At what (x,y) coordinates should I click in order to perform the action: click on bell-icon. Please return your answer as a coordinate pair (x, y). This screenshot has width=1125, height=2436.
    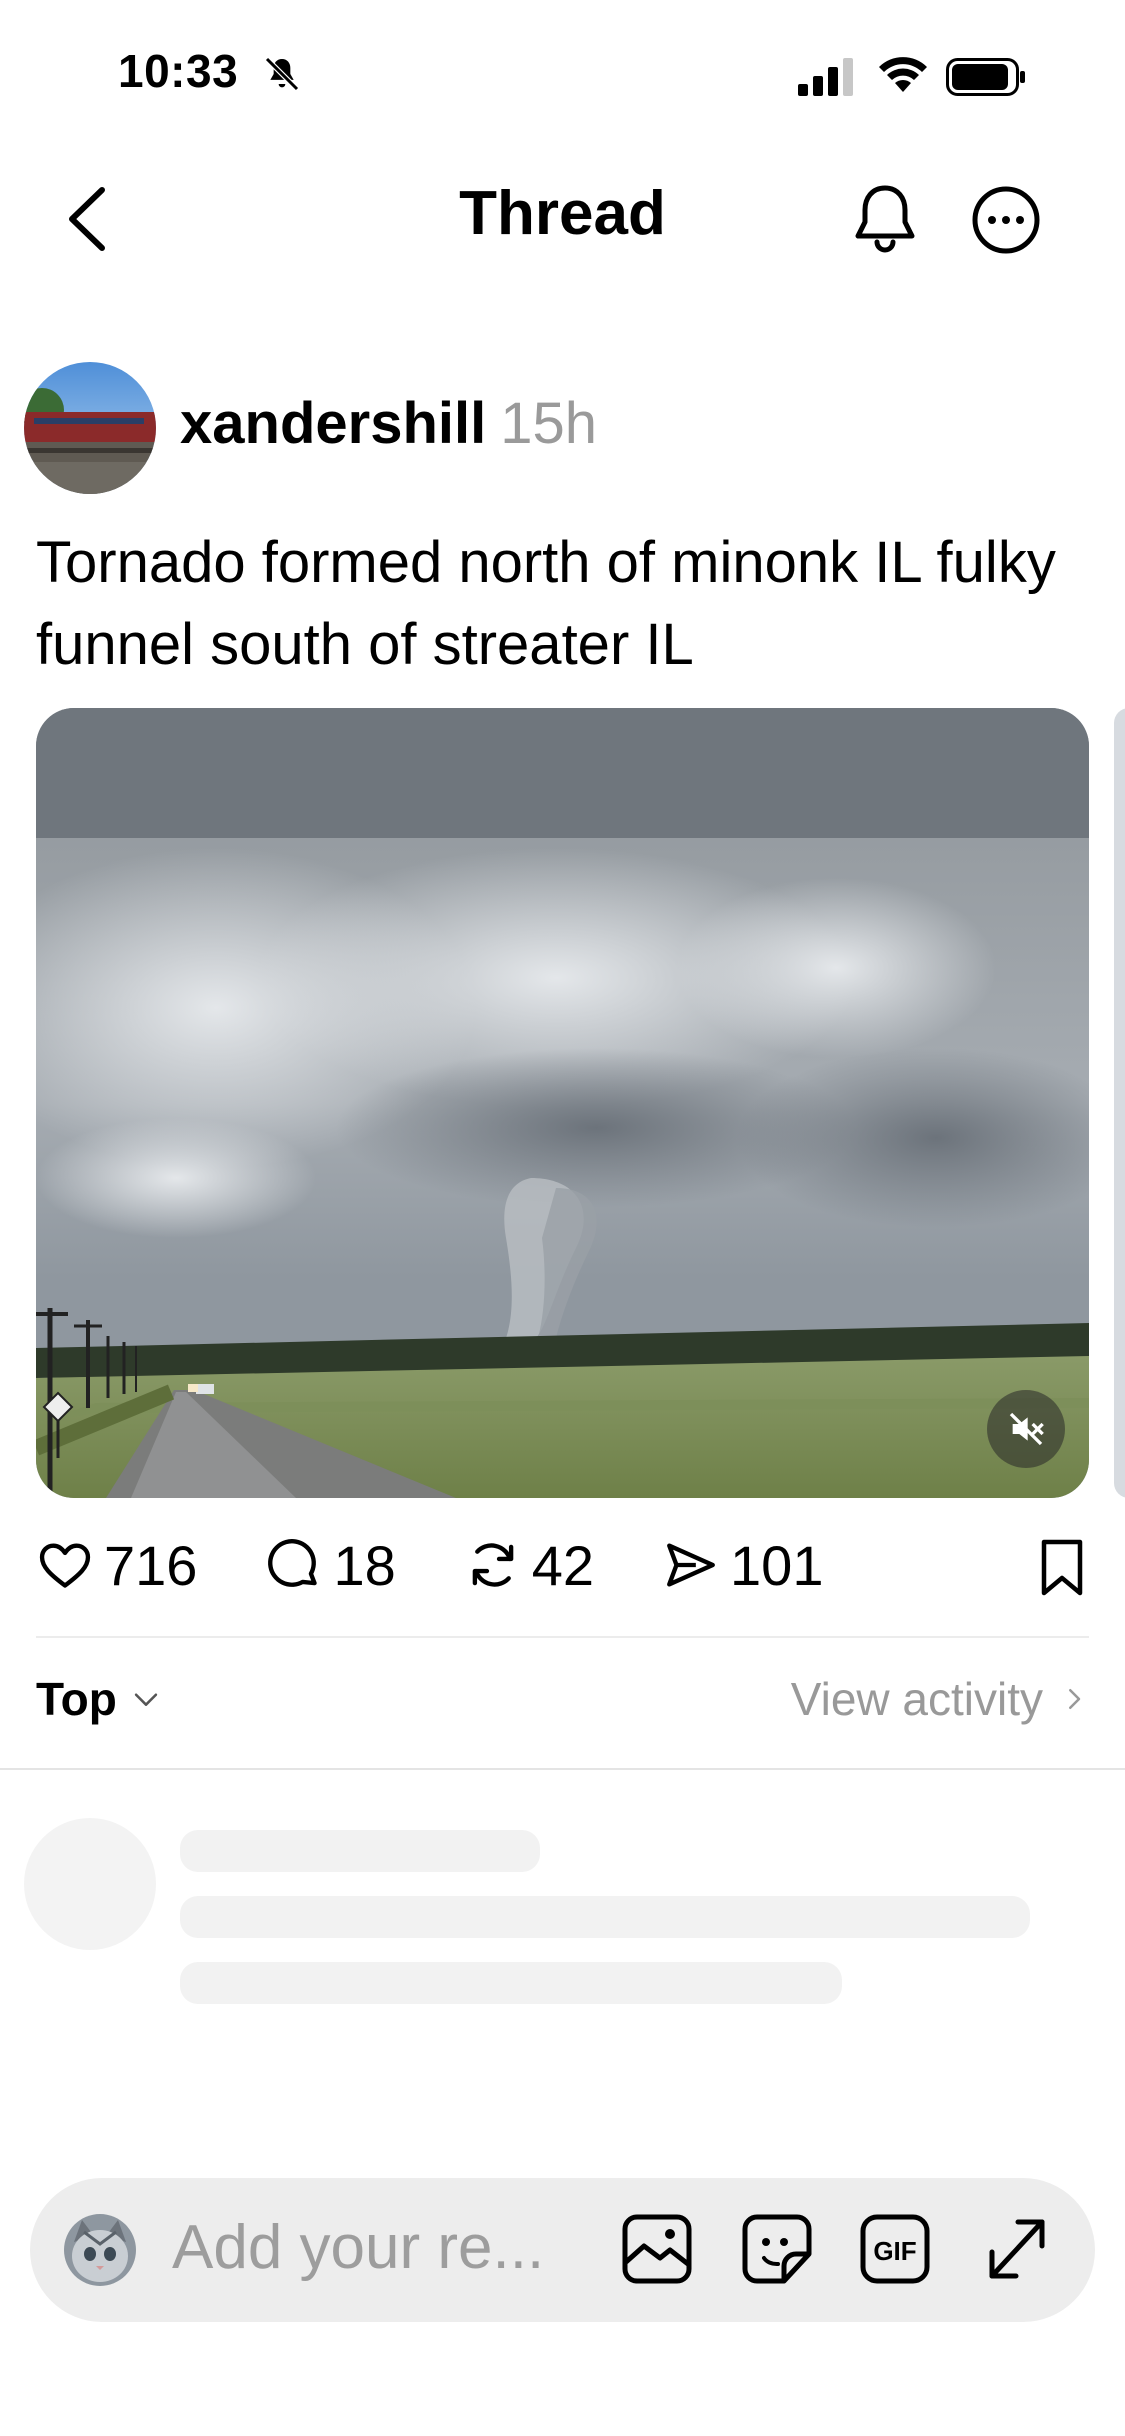
    Looking at the image, I should click on (885, 219).